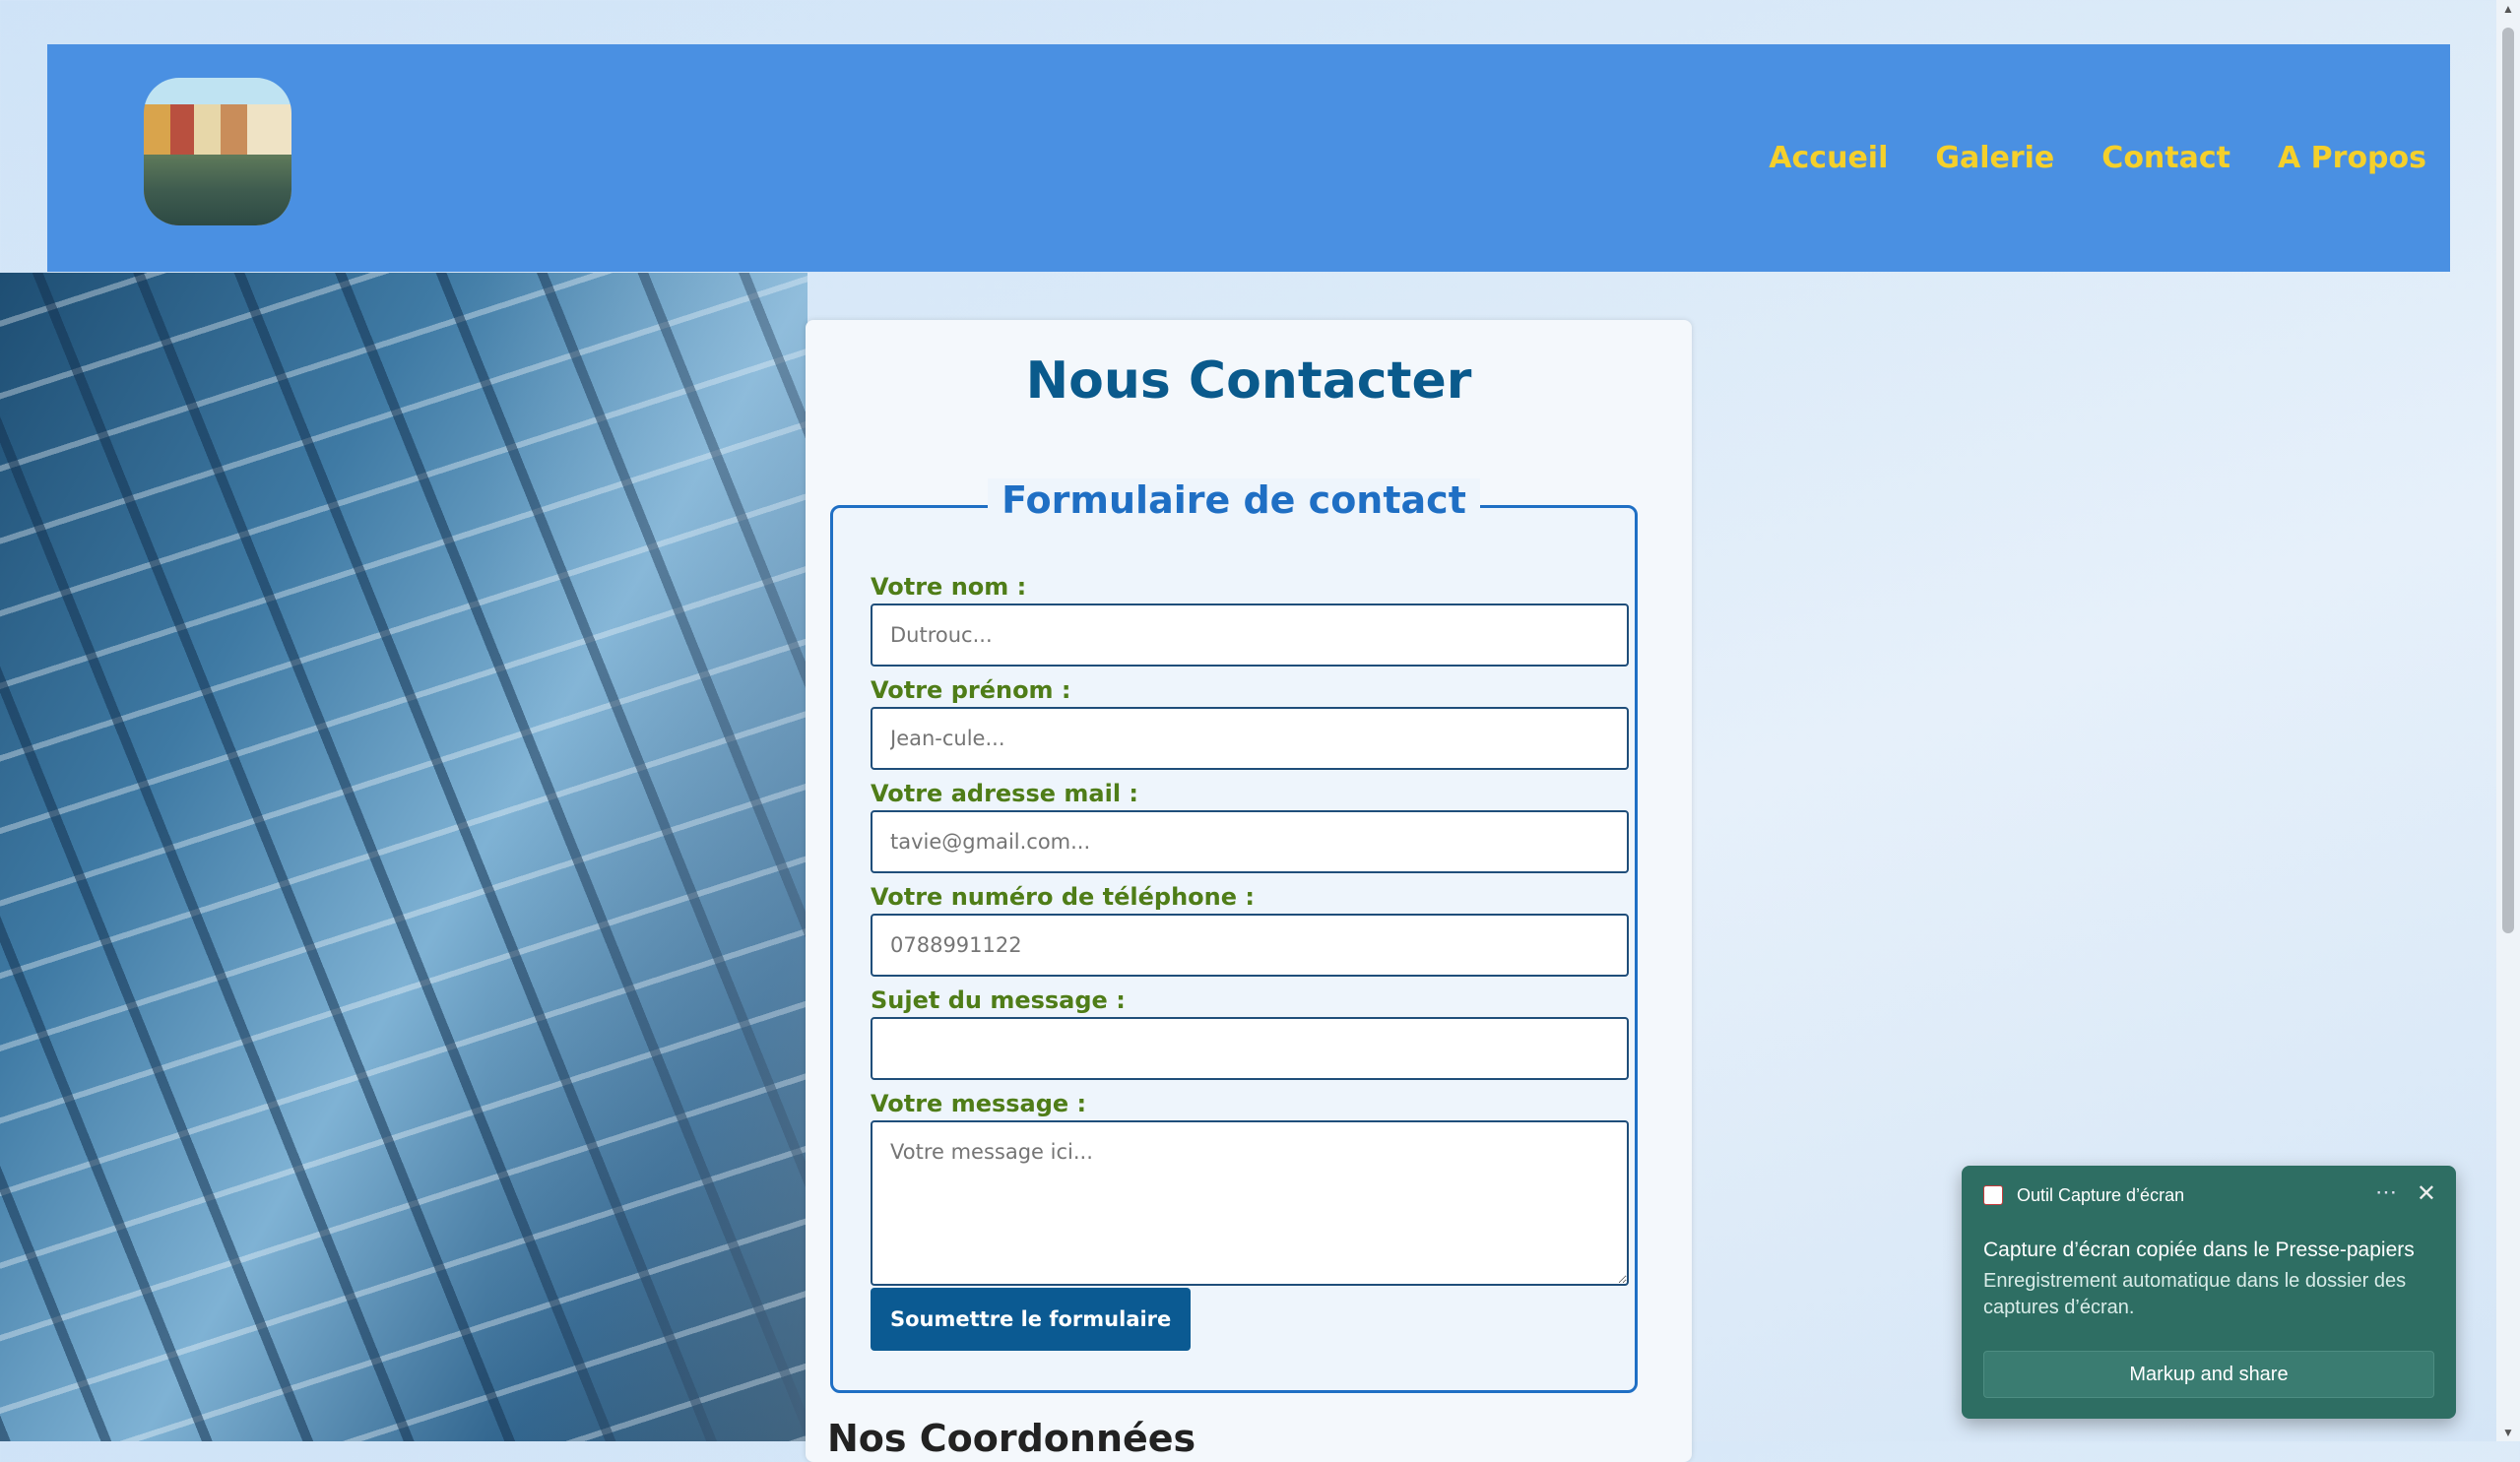  Describe the element at coordinates (971, 690) in the screenshot. I see `field-label: Votre prénom :` at that location.